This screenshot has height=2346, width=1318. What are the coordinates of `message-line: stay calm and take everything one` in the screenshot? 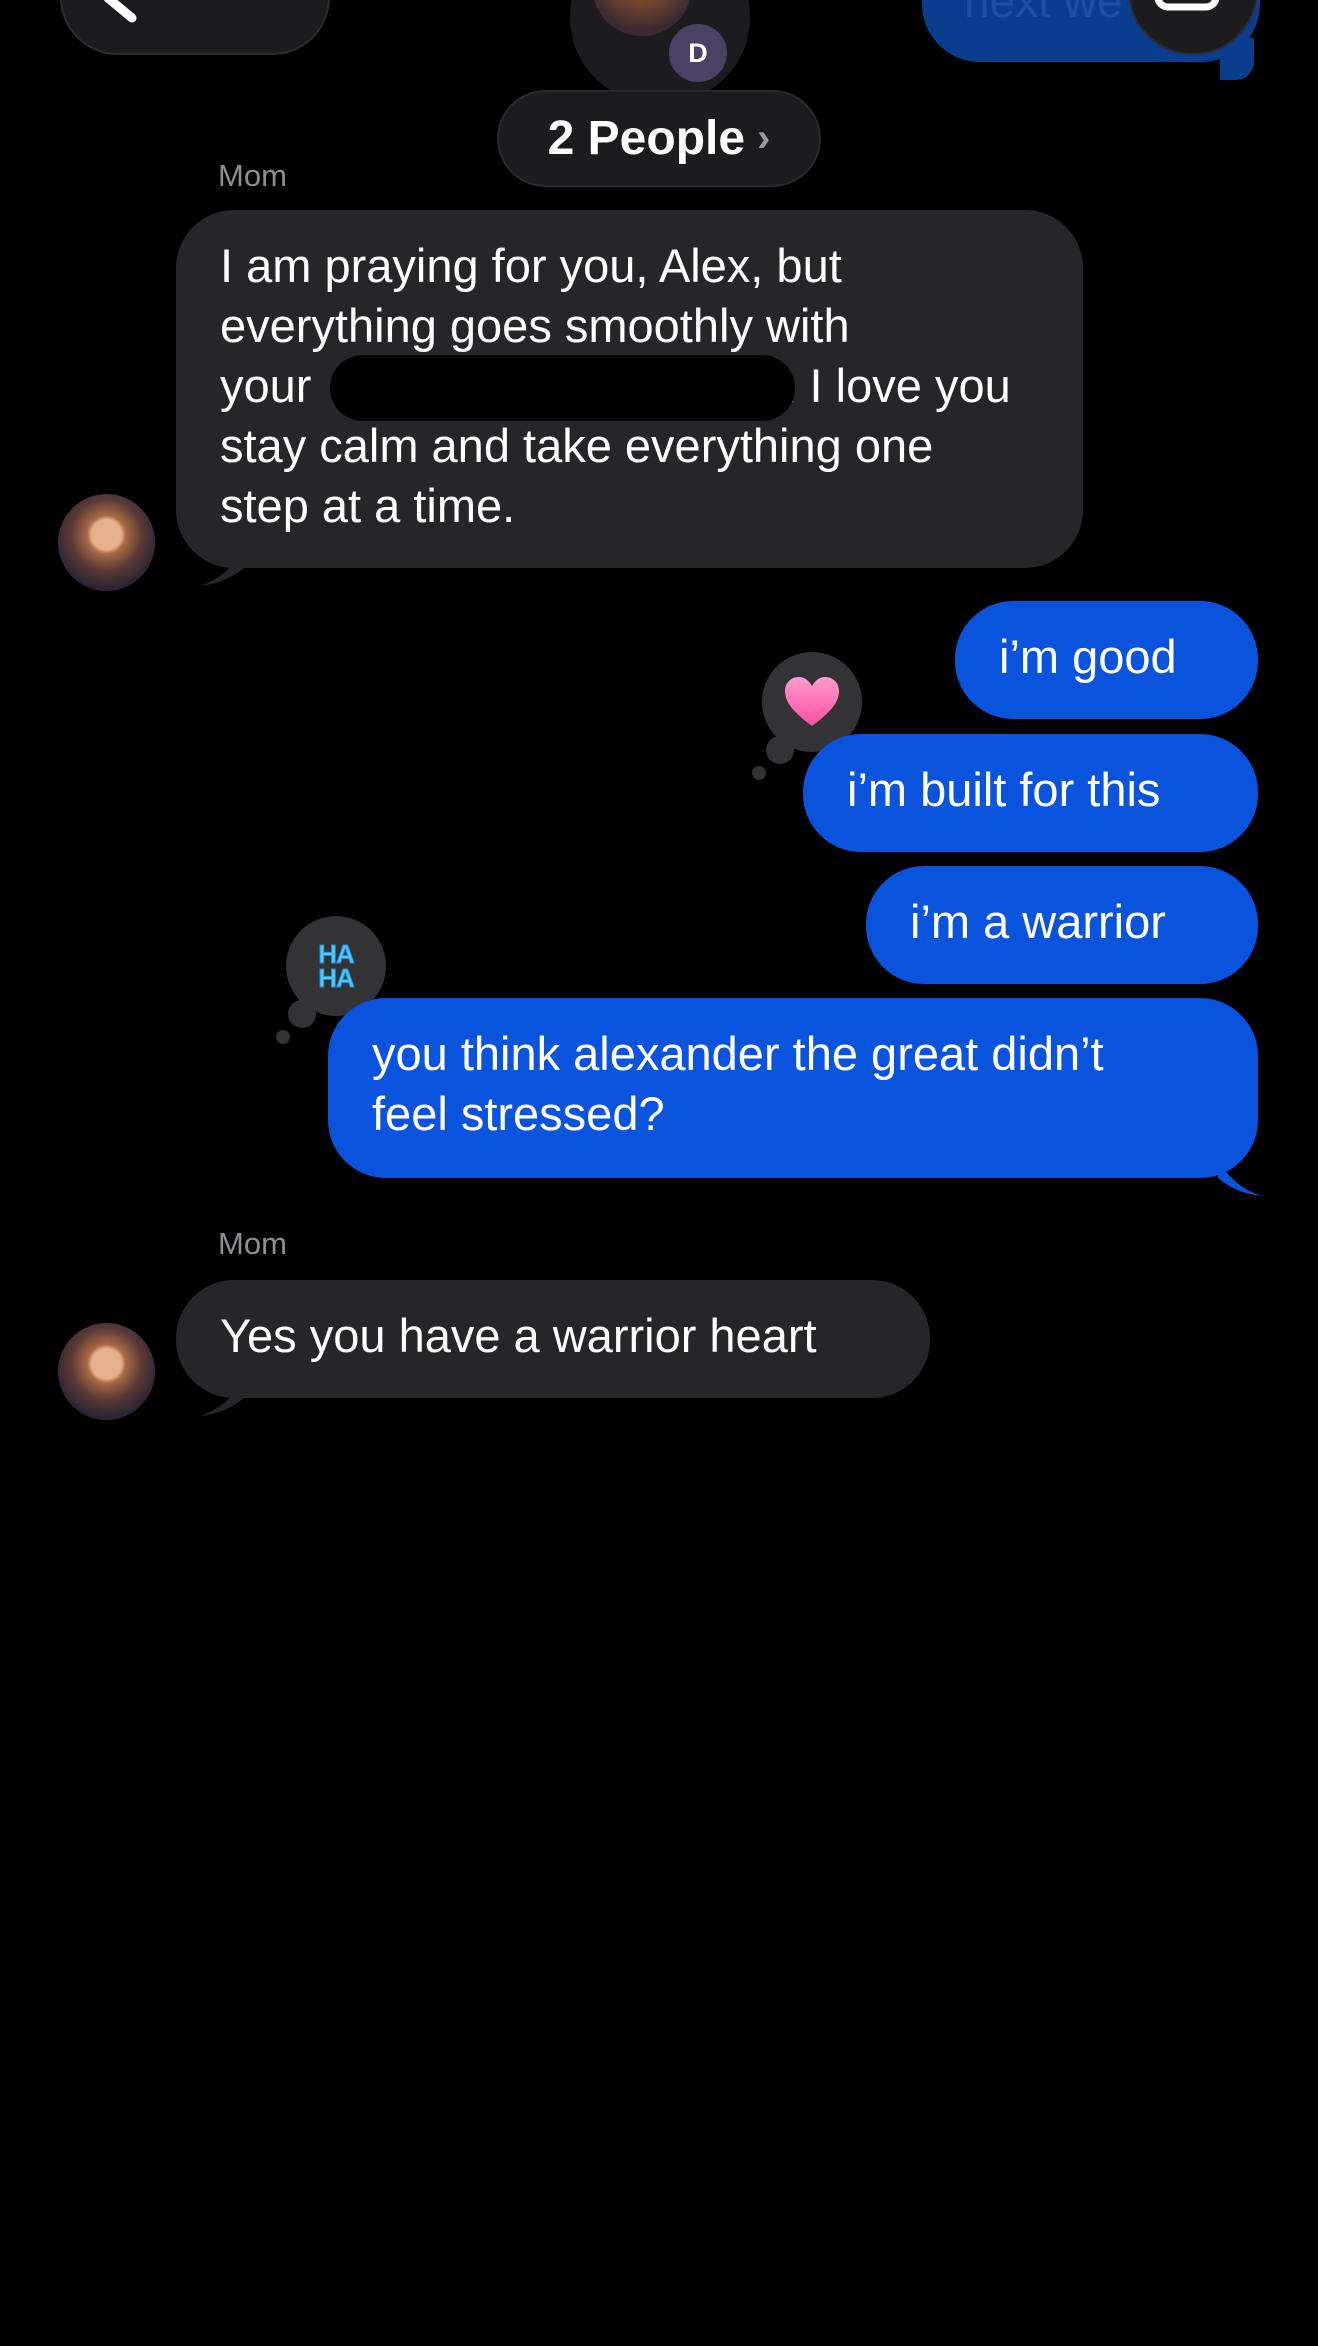 It's located at (577, 445).